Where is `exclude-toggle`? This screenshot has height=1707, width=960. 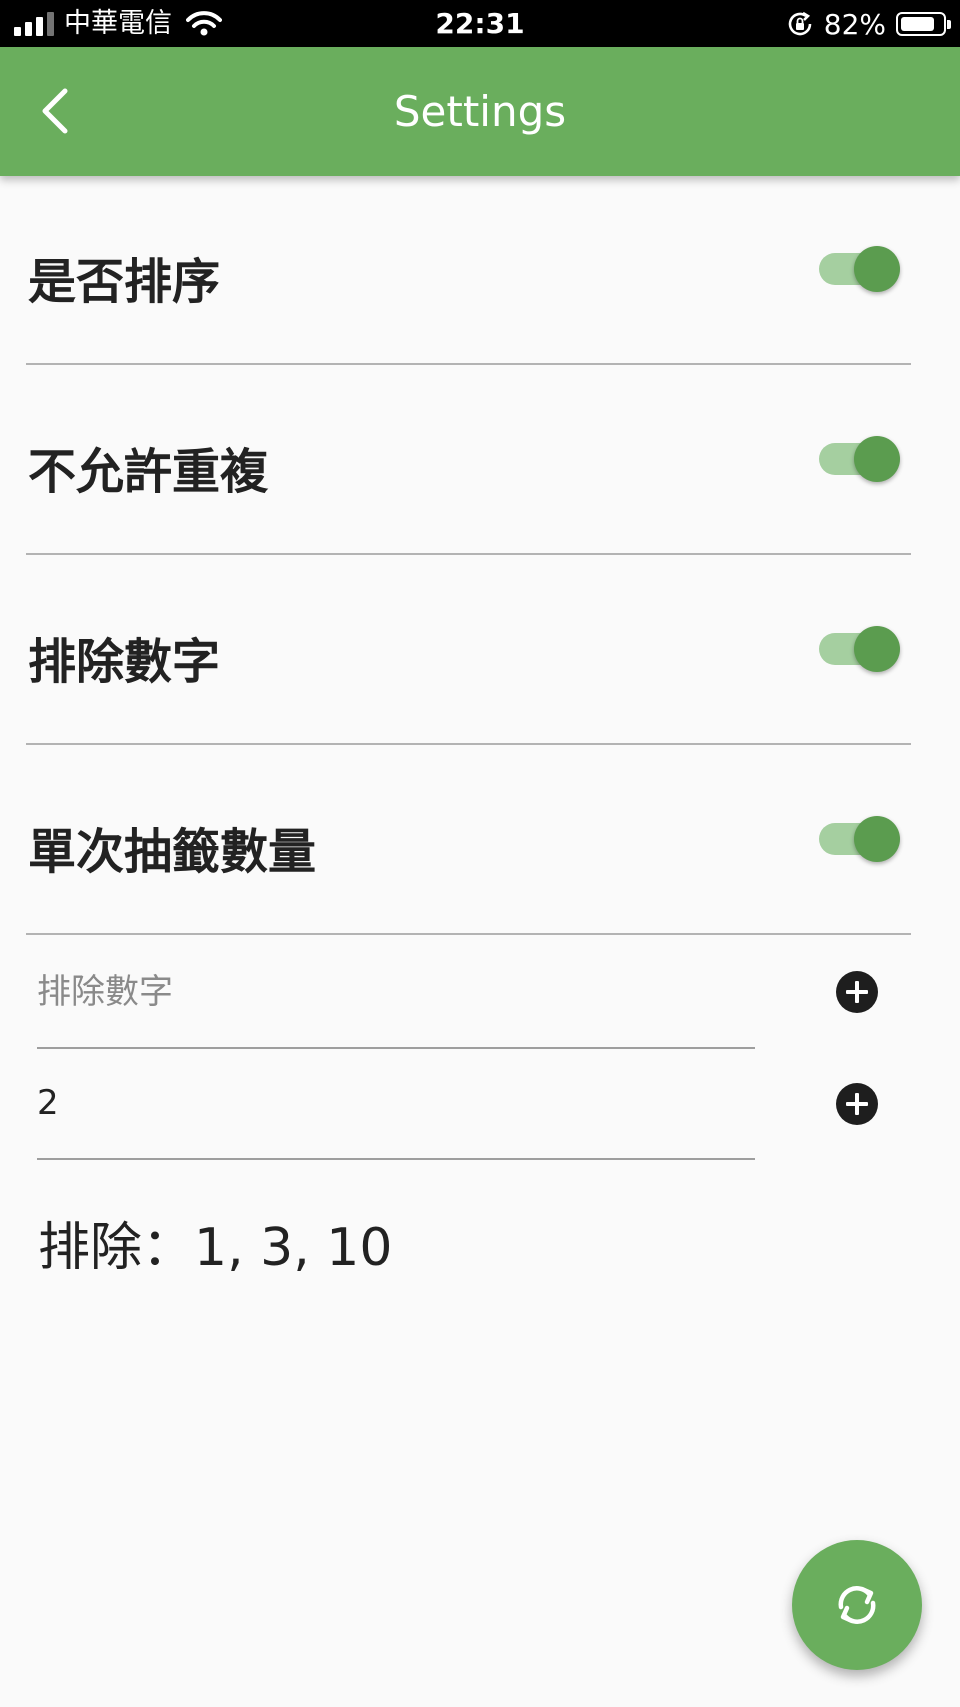 exclude-toggle is located at coordinates (859, 649).